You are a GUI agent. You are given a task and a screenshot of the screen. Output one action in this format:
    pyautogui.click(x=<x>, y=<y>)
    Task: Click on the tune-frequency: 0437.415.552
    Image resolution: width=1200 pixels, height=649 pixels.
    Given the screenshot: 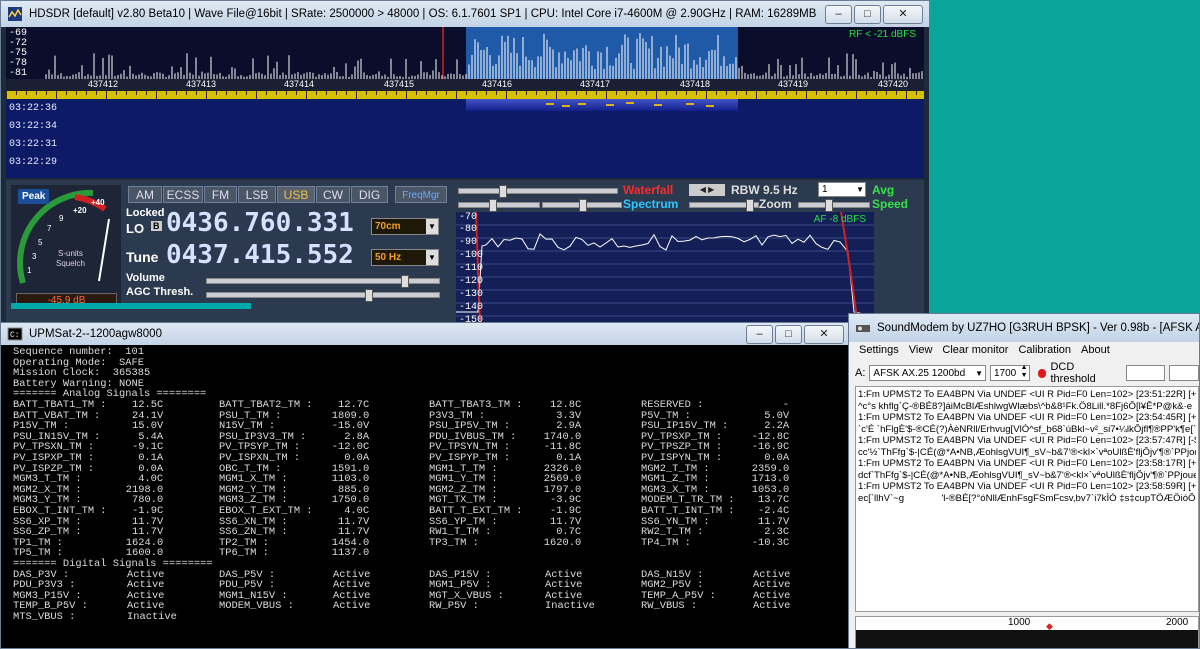 What is the action you would take?
    pyautogui.click(x=260, y=255)
    